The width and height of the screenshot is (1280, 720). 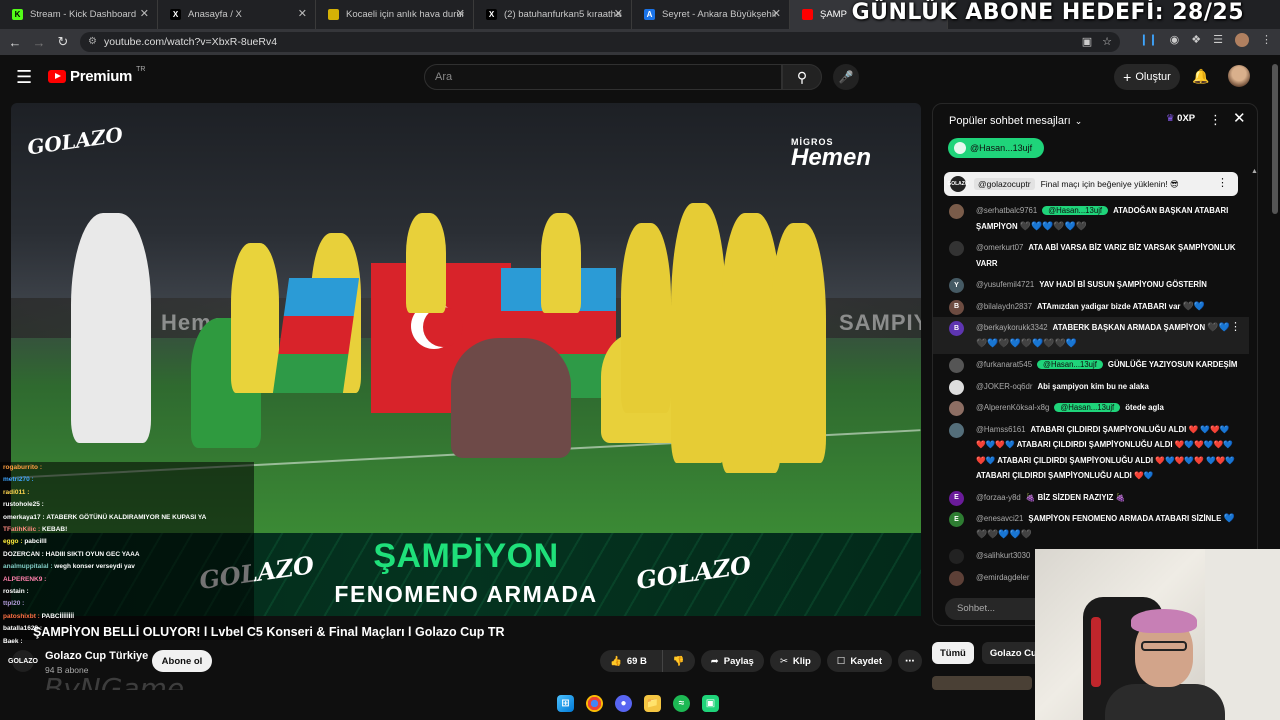 I want to click on chat-author-handle: @JOKER-oq6dr, so click(x=1004, y=386).